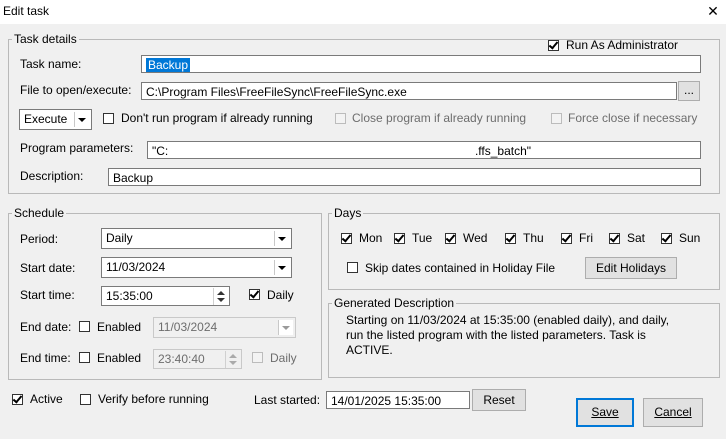 This screenshot has height=439, width=726. I want to click on title-bar, so click(363, 12).